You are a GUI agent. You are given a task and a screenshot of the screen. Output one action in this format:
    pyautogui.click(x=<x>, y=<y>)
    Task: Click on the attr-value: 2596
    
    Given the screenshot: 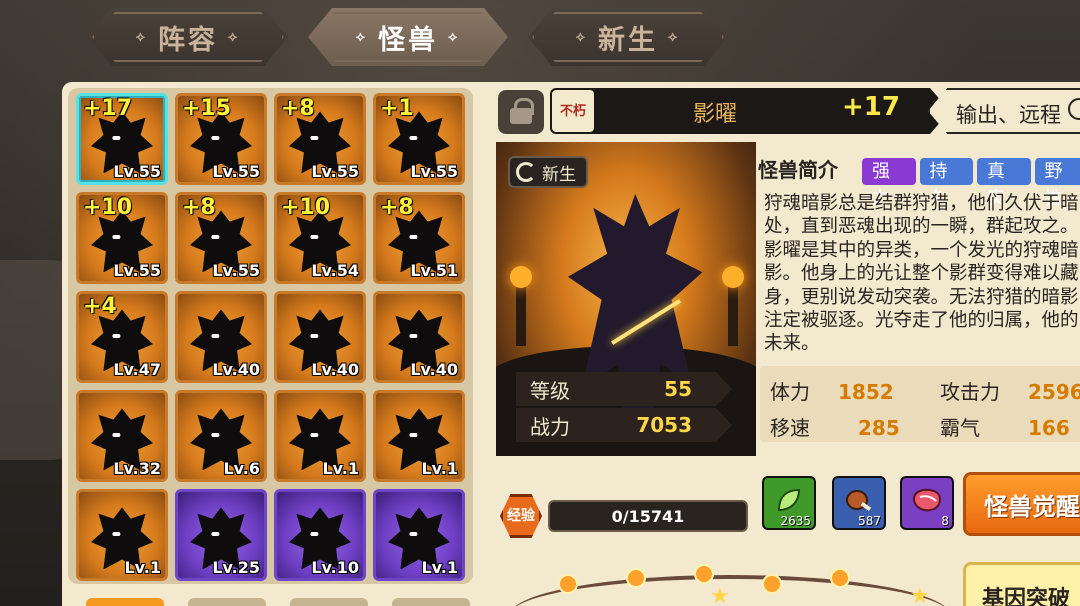 What is the action you would take?
    pyautogui.click(x=1054, y=392)
    